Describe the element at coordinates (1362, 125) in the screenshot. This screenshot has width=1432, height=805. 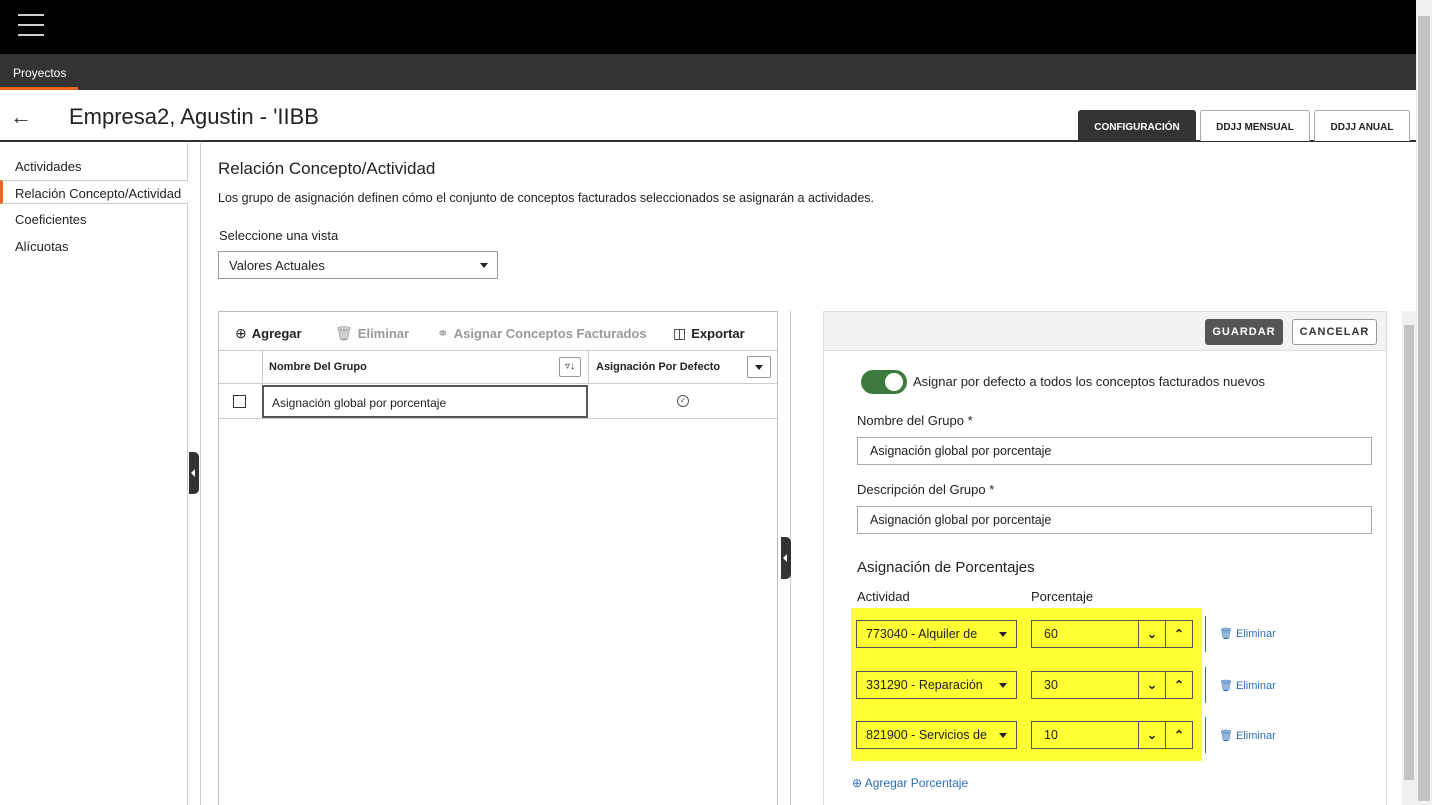
I see `tab-ddjj-anual: DDJJ ANUAL` at that location.